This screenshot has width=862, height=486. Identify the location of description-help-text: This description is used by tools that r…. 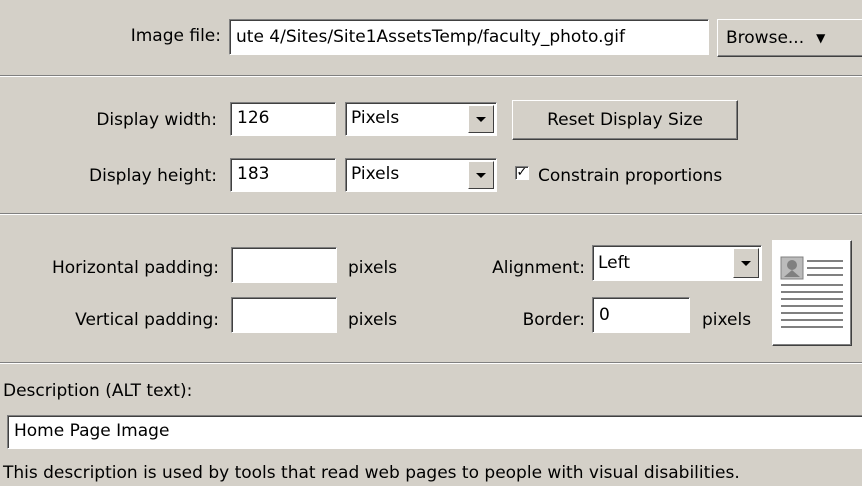
(371, 473).